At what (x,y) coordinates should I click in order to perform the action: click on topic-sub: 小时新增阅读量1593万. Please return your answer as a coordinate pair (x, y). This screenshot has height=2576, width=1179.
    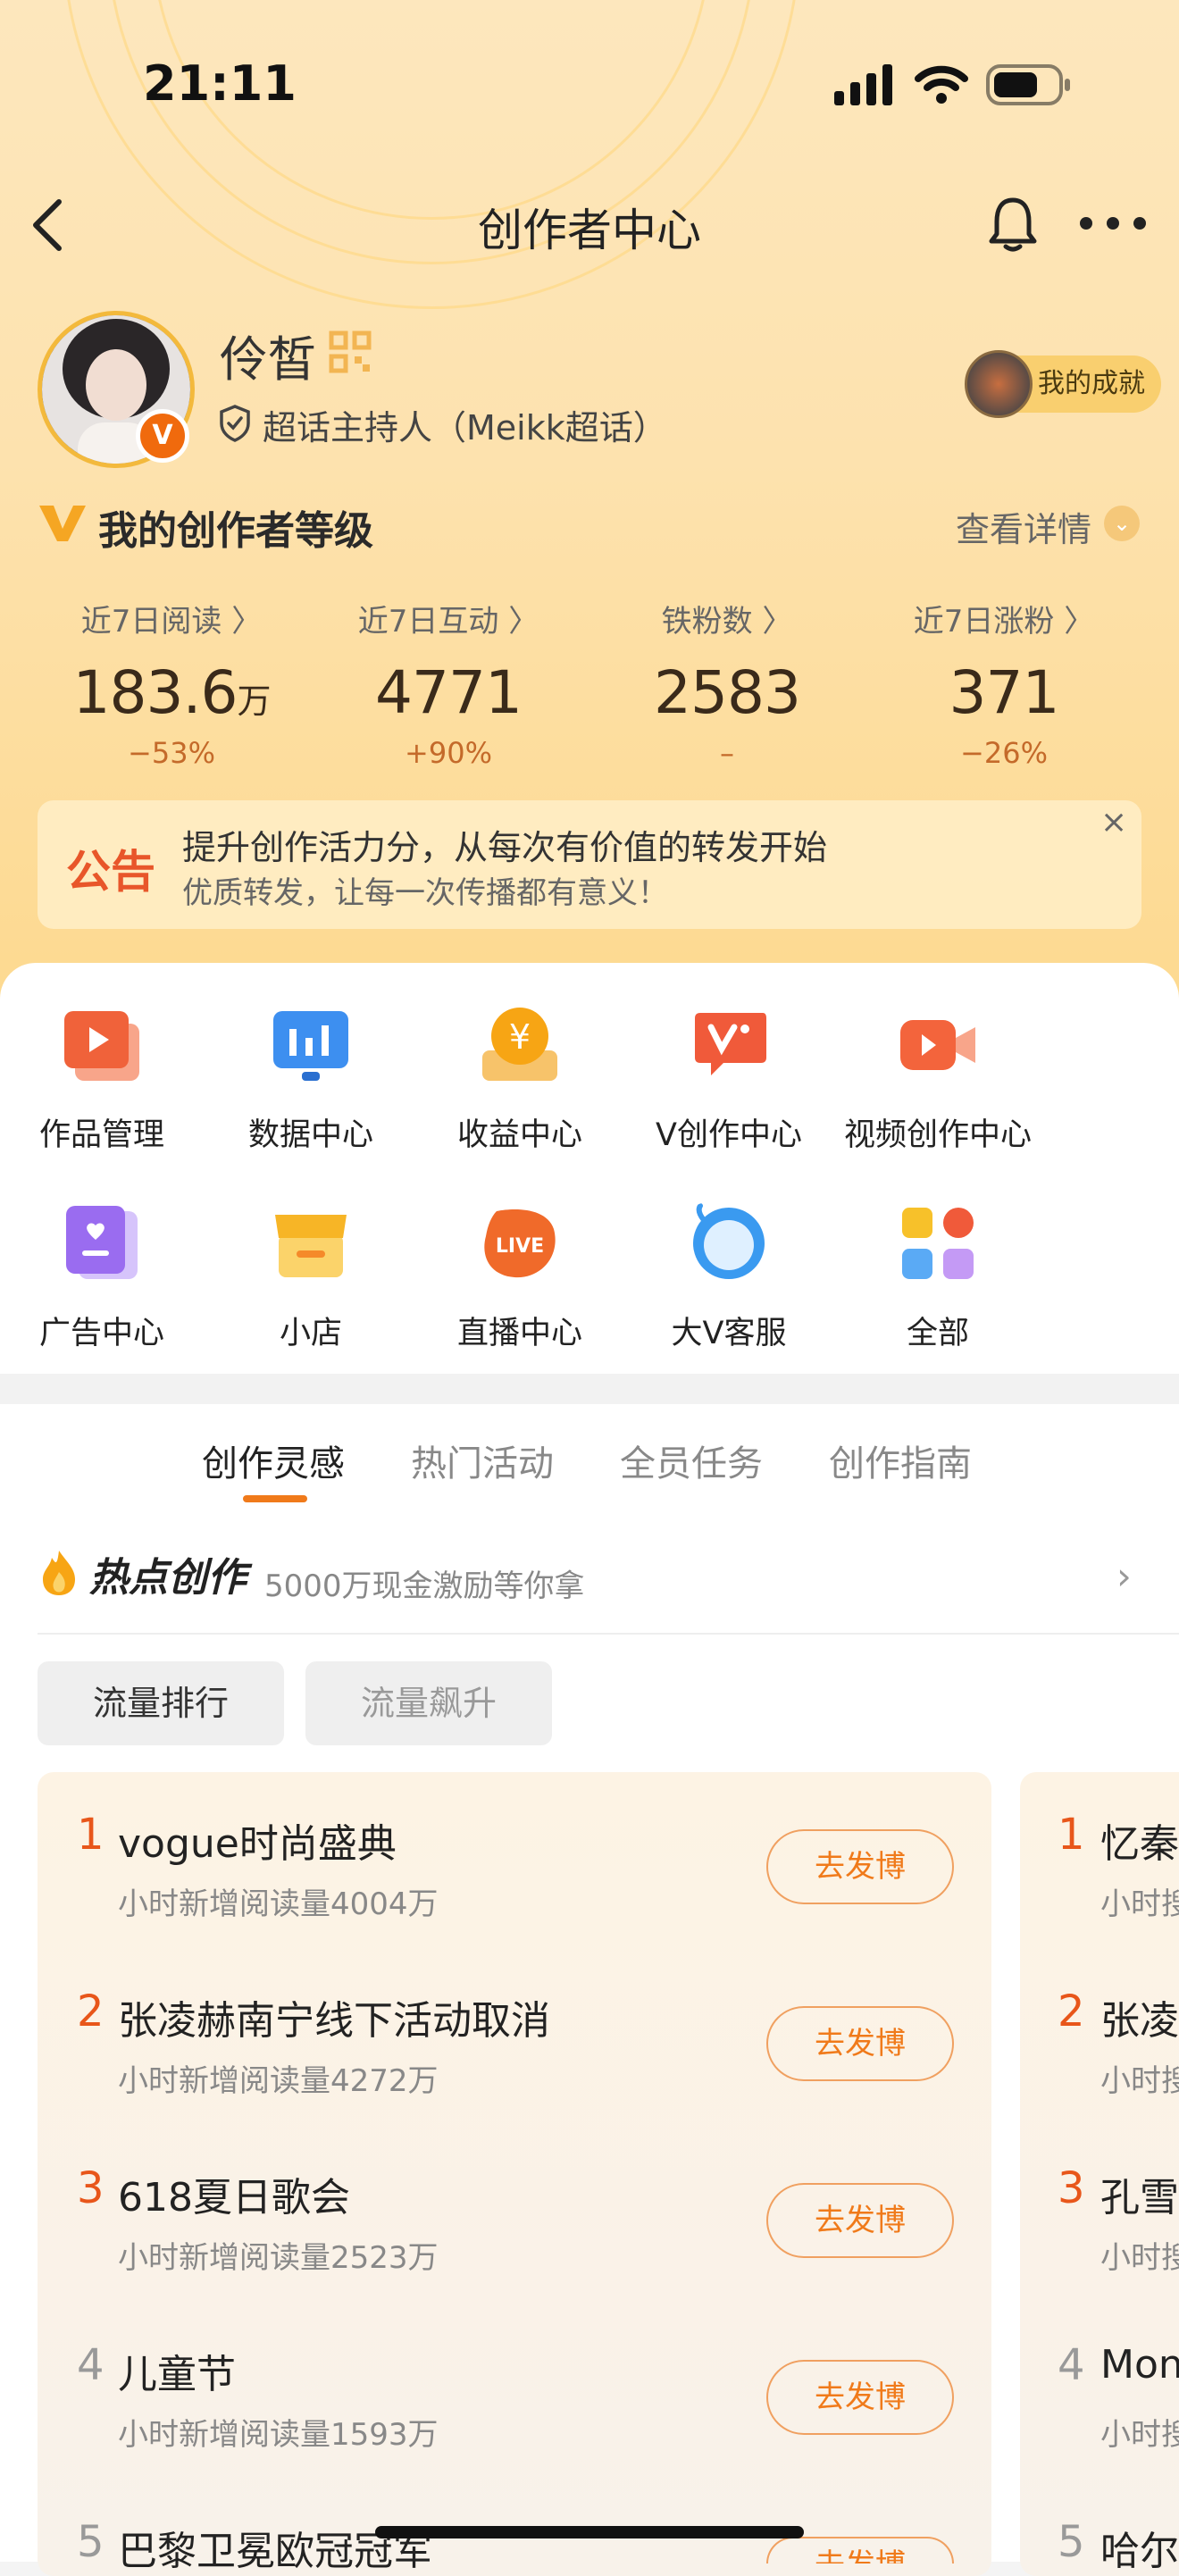
    Looking at the image, I should click on (278, 2435).